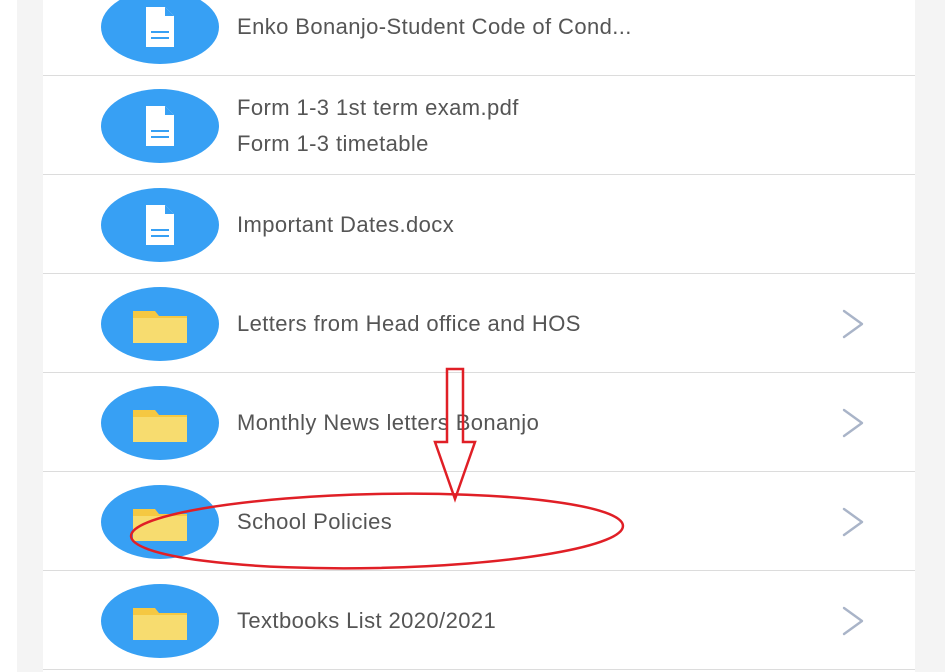  What do you see at coordinates (8, 336) in the screenshot?
I see `left-edge-strip` at bounding box center [8, 336].